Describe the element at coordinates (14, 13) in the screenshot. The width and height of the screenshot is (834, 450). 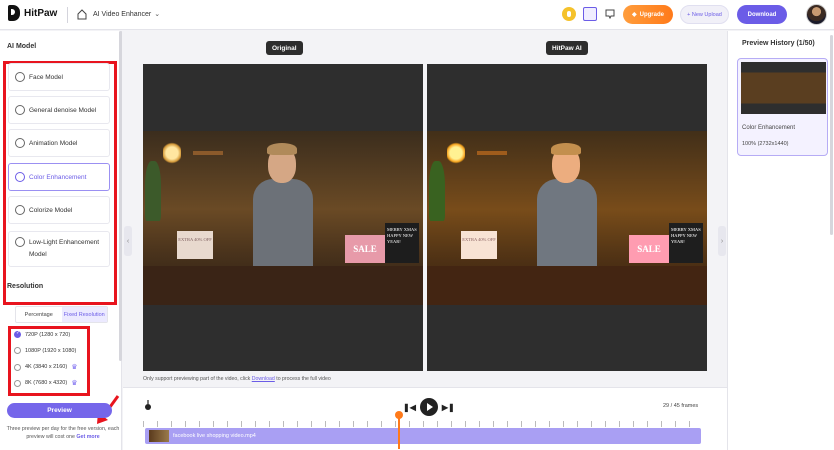
I see `hitpaw-logo-icon` at that location.